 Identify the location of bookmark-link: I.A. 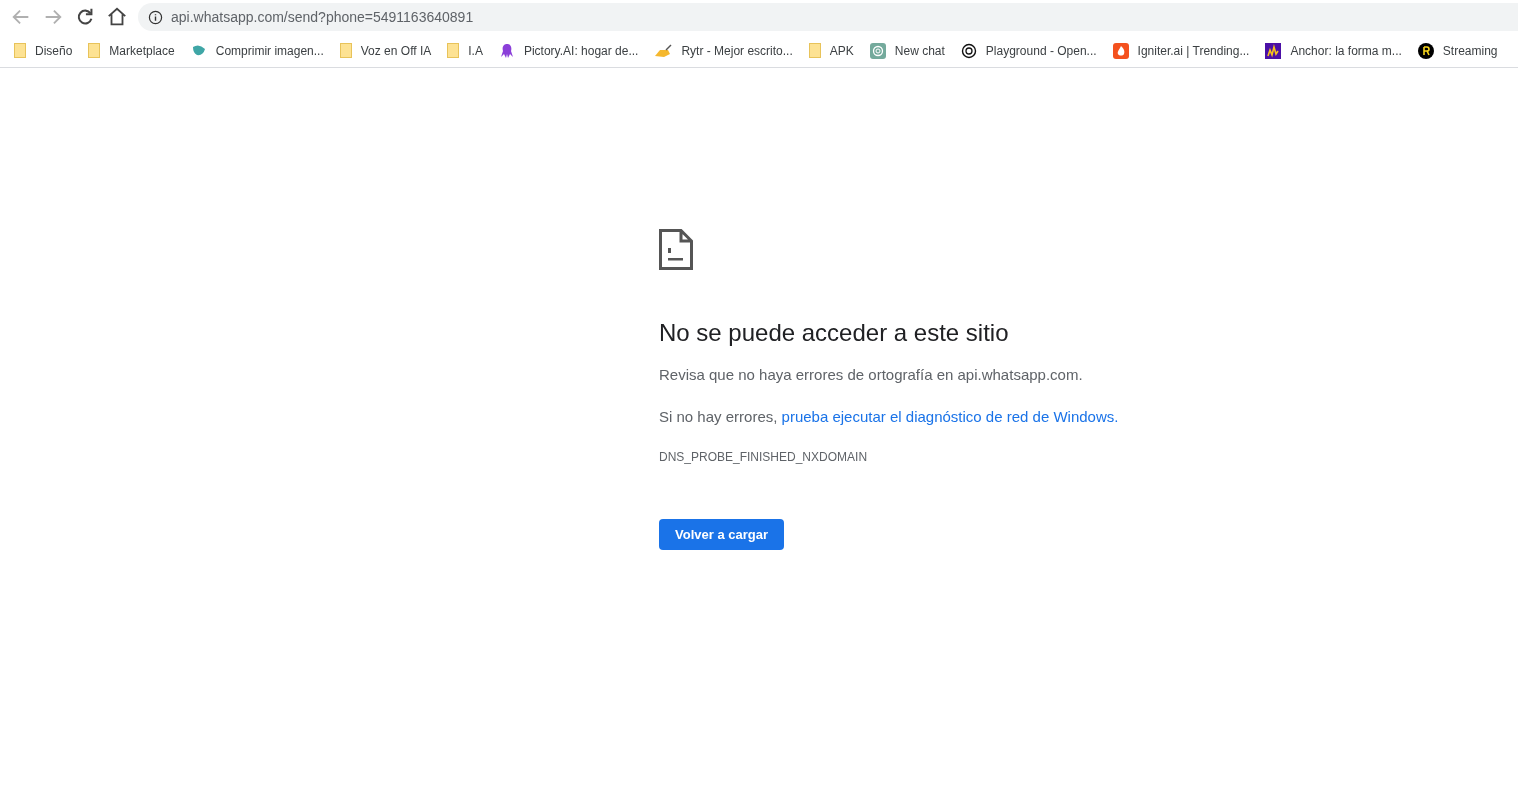
(465, 50).